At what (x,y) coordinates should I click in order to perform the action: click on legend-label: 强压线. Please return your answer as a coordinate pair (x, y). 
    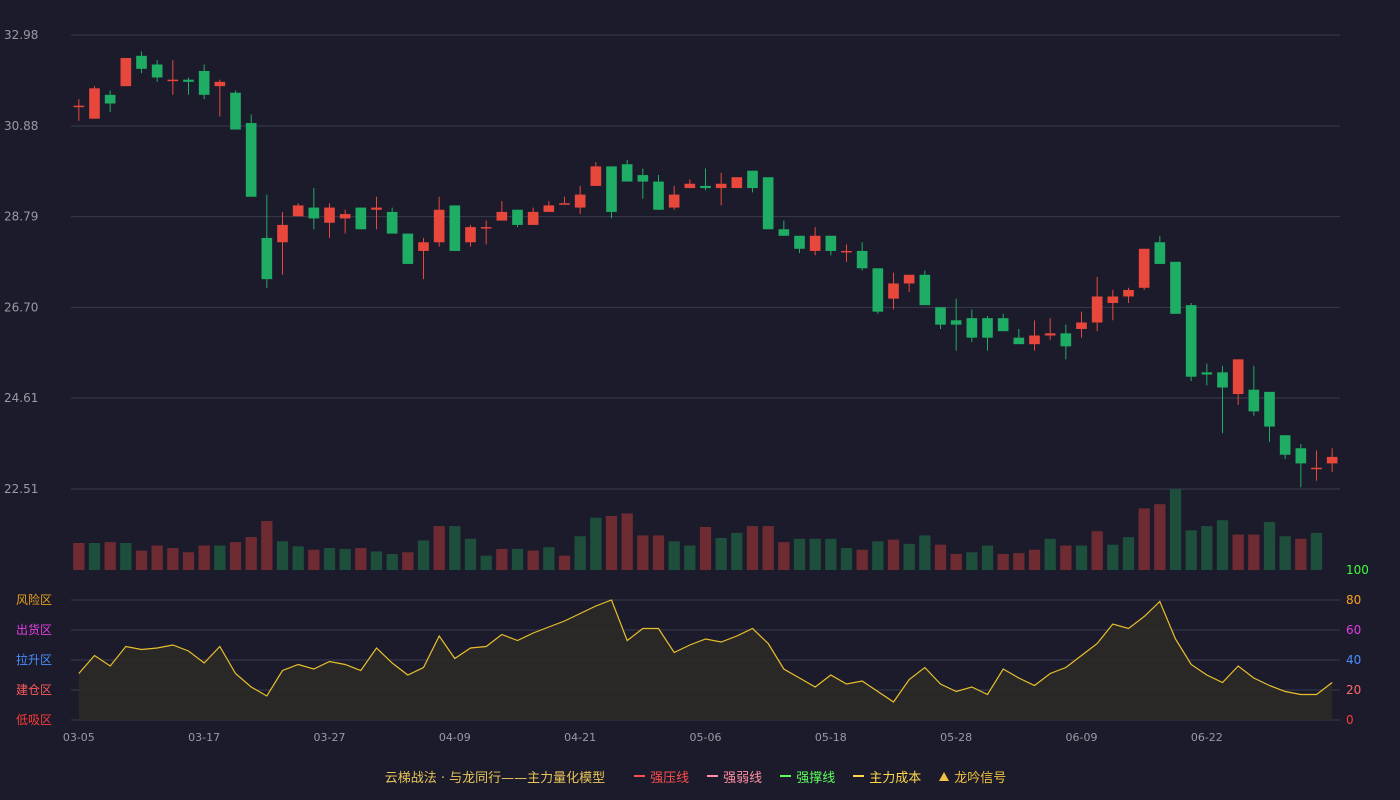
    Looking at the image, I should click on (670, 778).